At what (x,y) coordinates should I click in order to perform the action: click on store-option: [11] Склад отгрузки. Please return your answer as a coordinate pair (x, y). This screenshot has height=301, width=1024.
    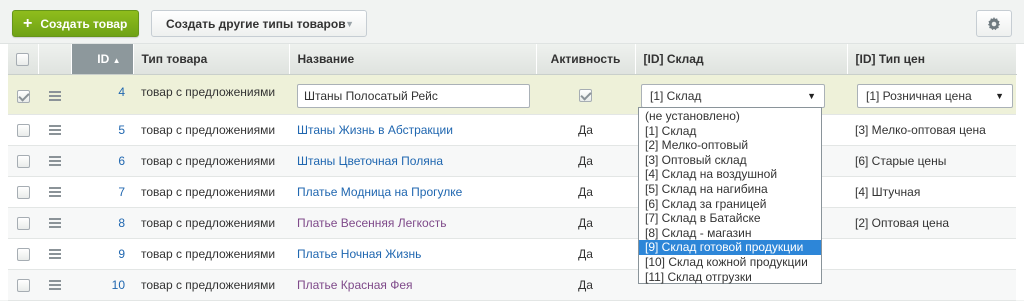
    Looking at the image, I should click on (730, 277).